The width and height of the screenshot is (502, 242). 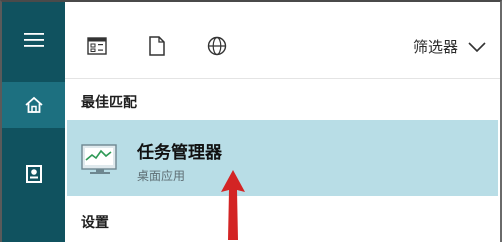 I want to click on web-filter-button, so click(x=217, y=46).